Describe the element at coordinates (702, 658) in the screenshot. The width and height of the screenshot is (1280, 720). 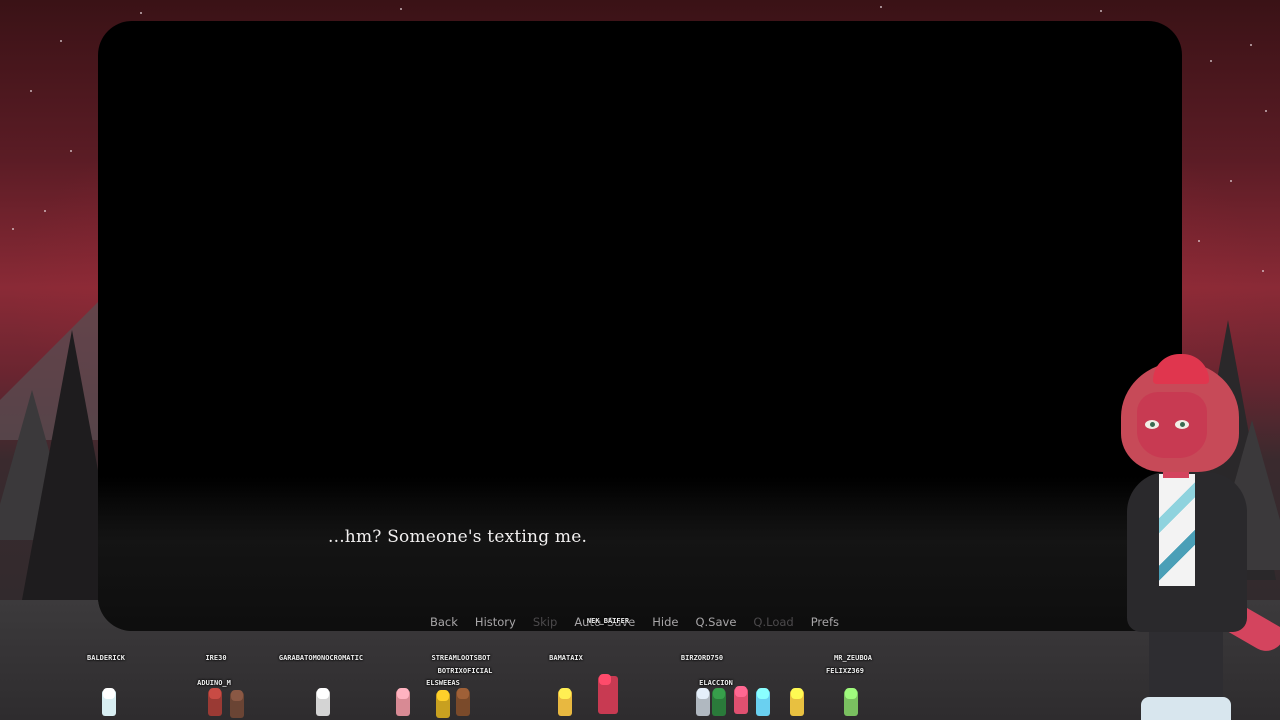
I see `chat-username: BIRZORD750` at that location.